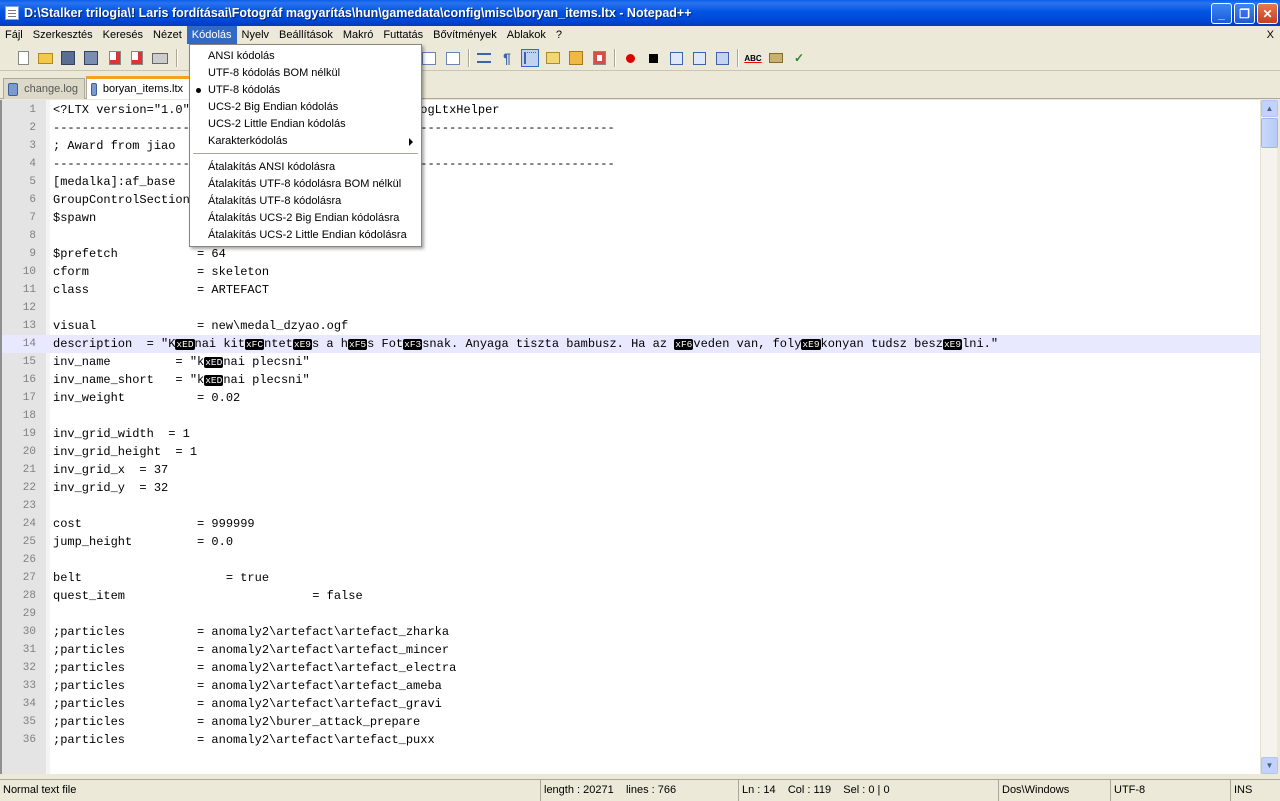 This screenshot has height=801, width=1280. Describe the element at coordinates (507, 58) in the screenshot. I see `show-all-chars-icon: ¶` at that location.